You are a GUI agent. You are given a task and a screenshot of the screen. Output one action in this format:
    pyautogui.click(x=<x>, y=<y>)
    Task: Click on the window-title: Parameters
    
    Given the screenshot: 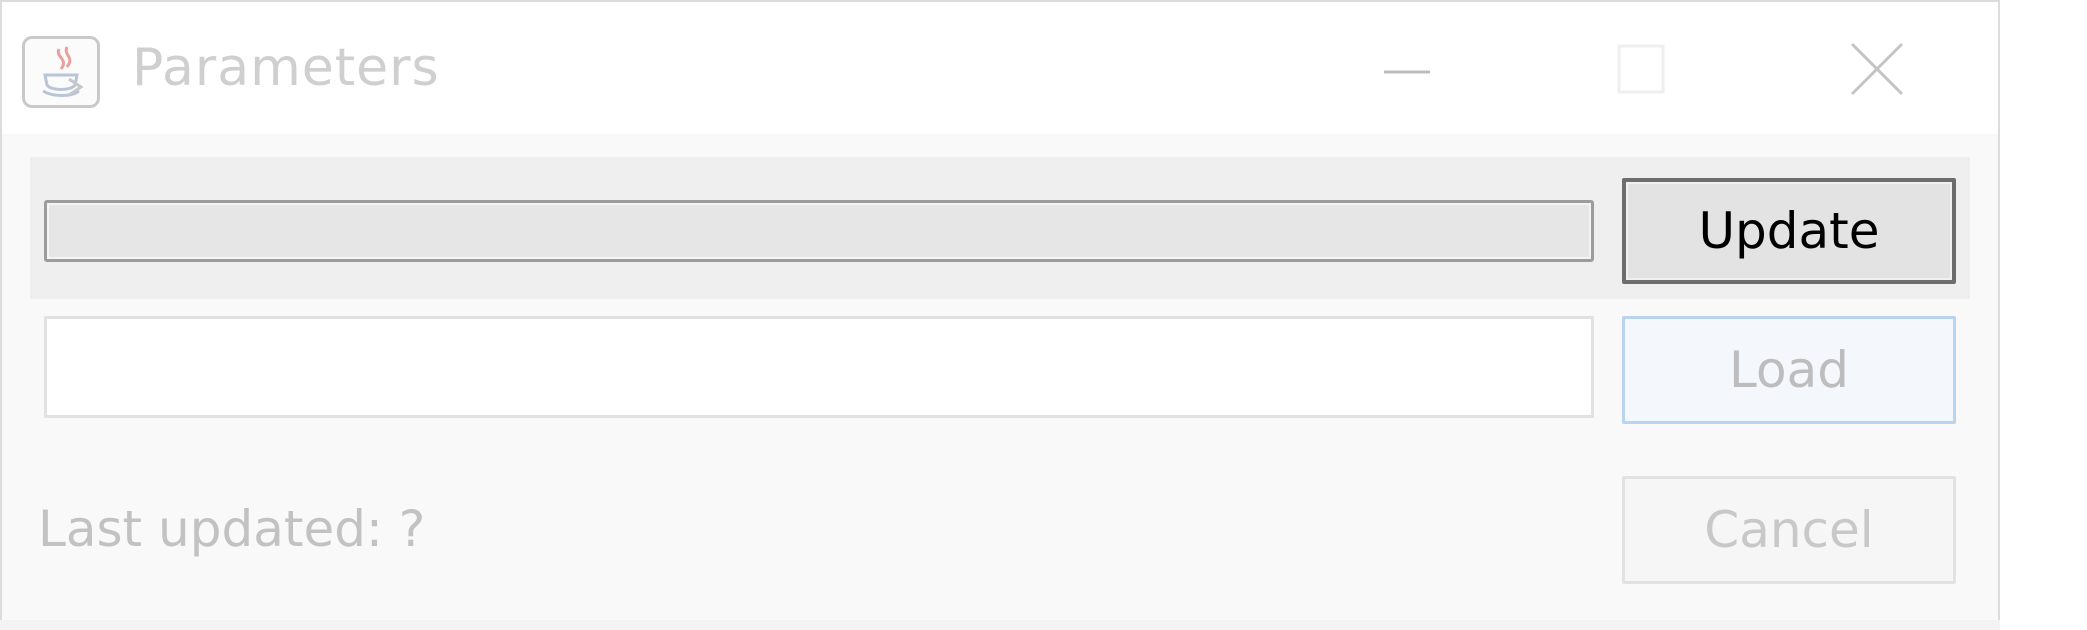 What is the action you would take?
    pyautogui.click(x=286, y=68)
    